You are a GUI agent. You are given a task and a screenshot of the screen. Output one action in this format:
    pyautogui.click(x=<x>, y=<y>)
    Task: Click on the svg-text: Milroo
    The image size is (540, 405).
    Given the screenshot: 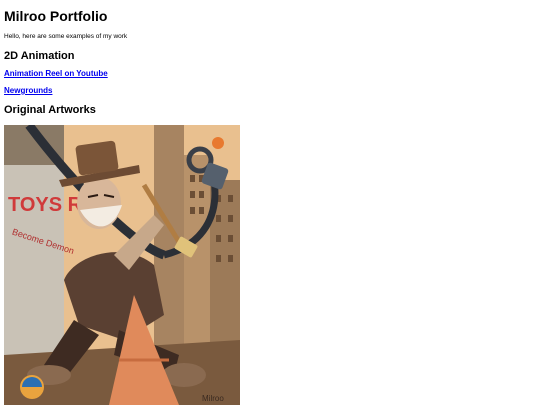 What is the action you would take?
    pyautogui.click(x=213, y=398)
    